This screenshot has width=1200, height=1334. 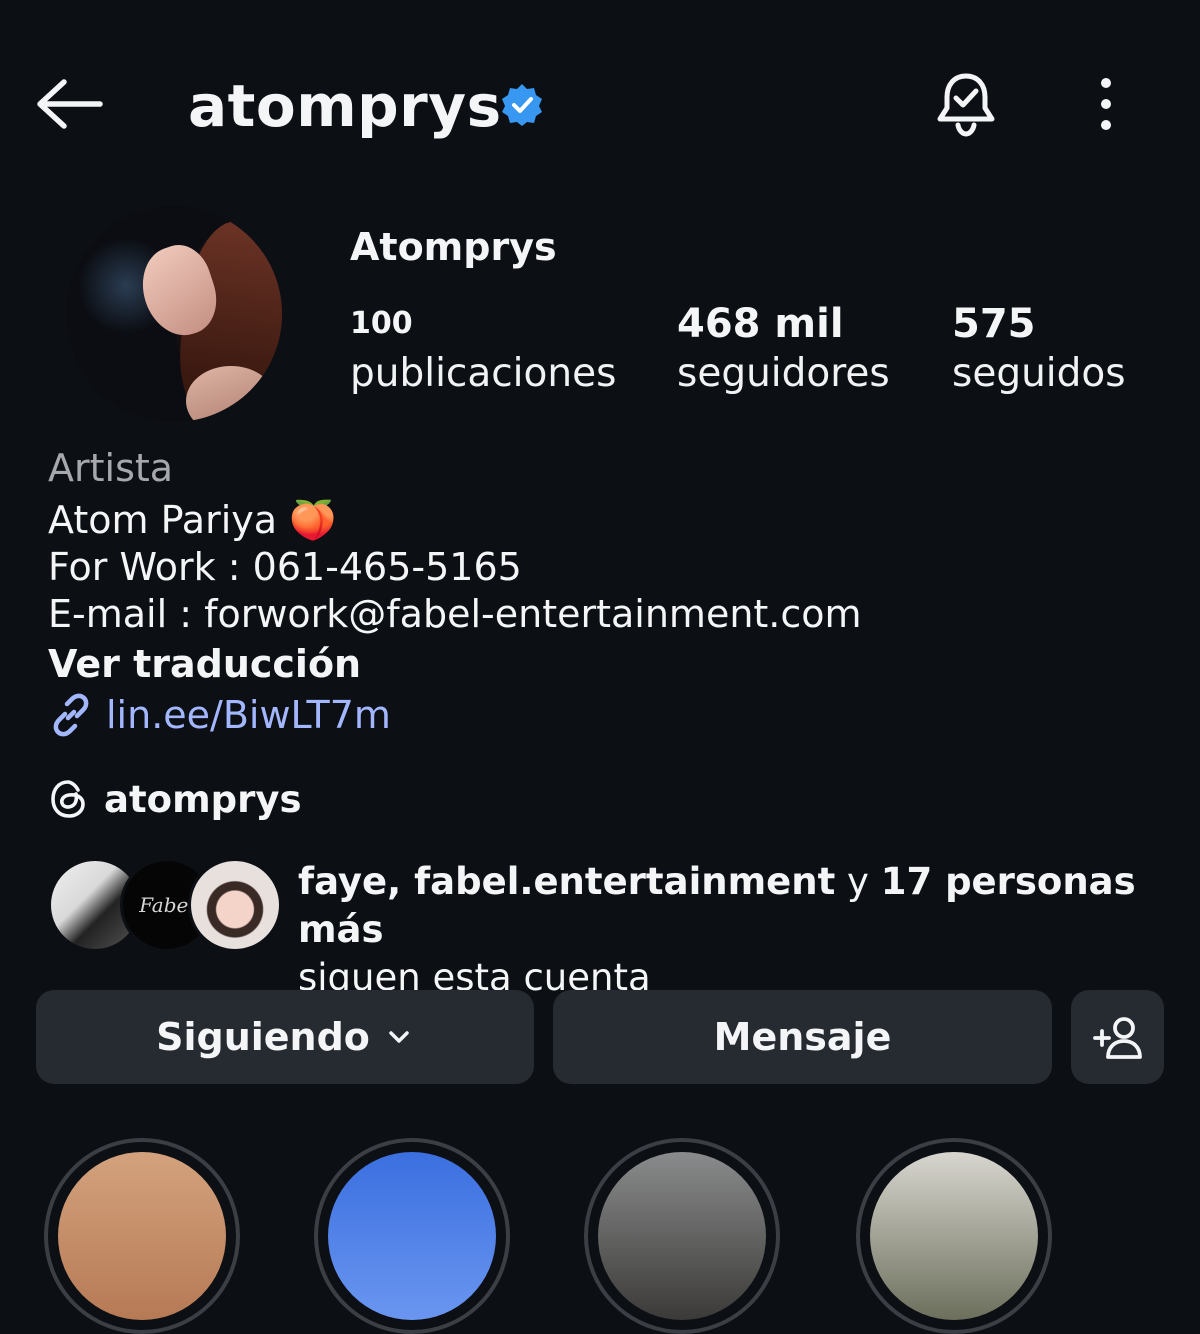 I want to click on chevron-down-icon, so click(x=399, y=1037).